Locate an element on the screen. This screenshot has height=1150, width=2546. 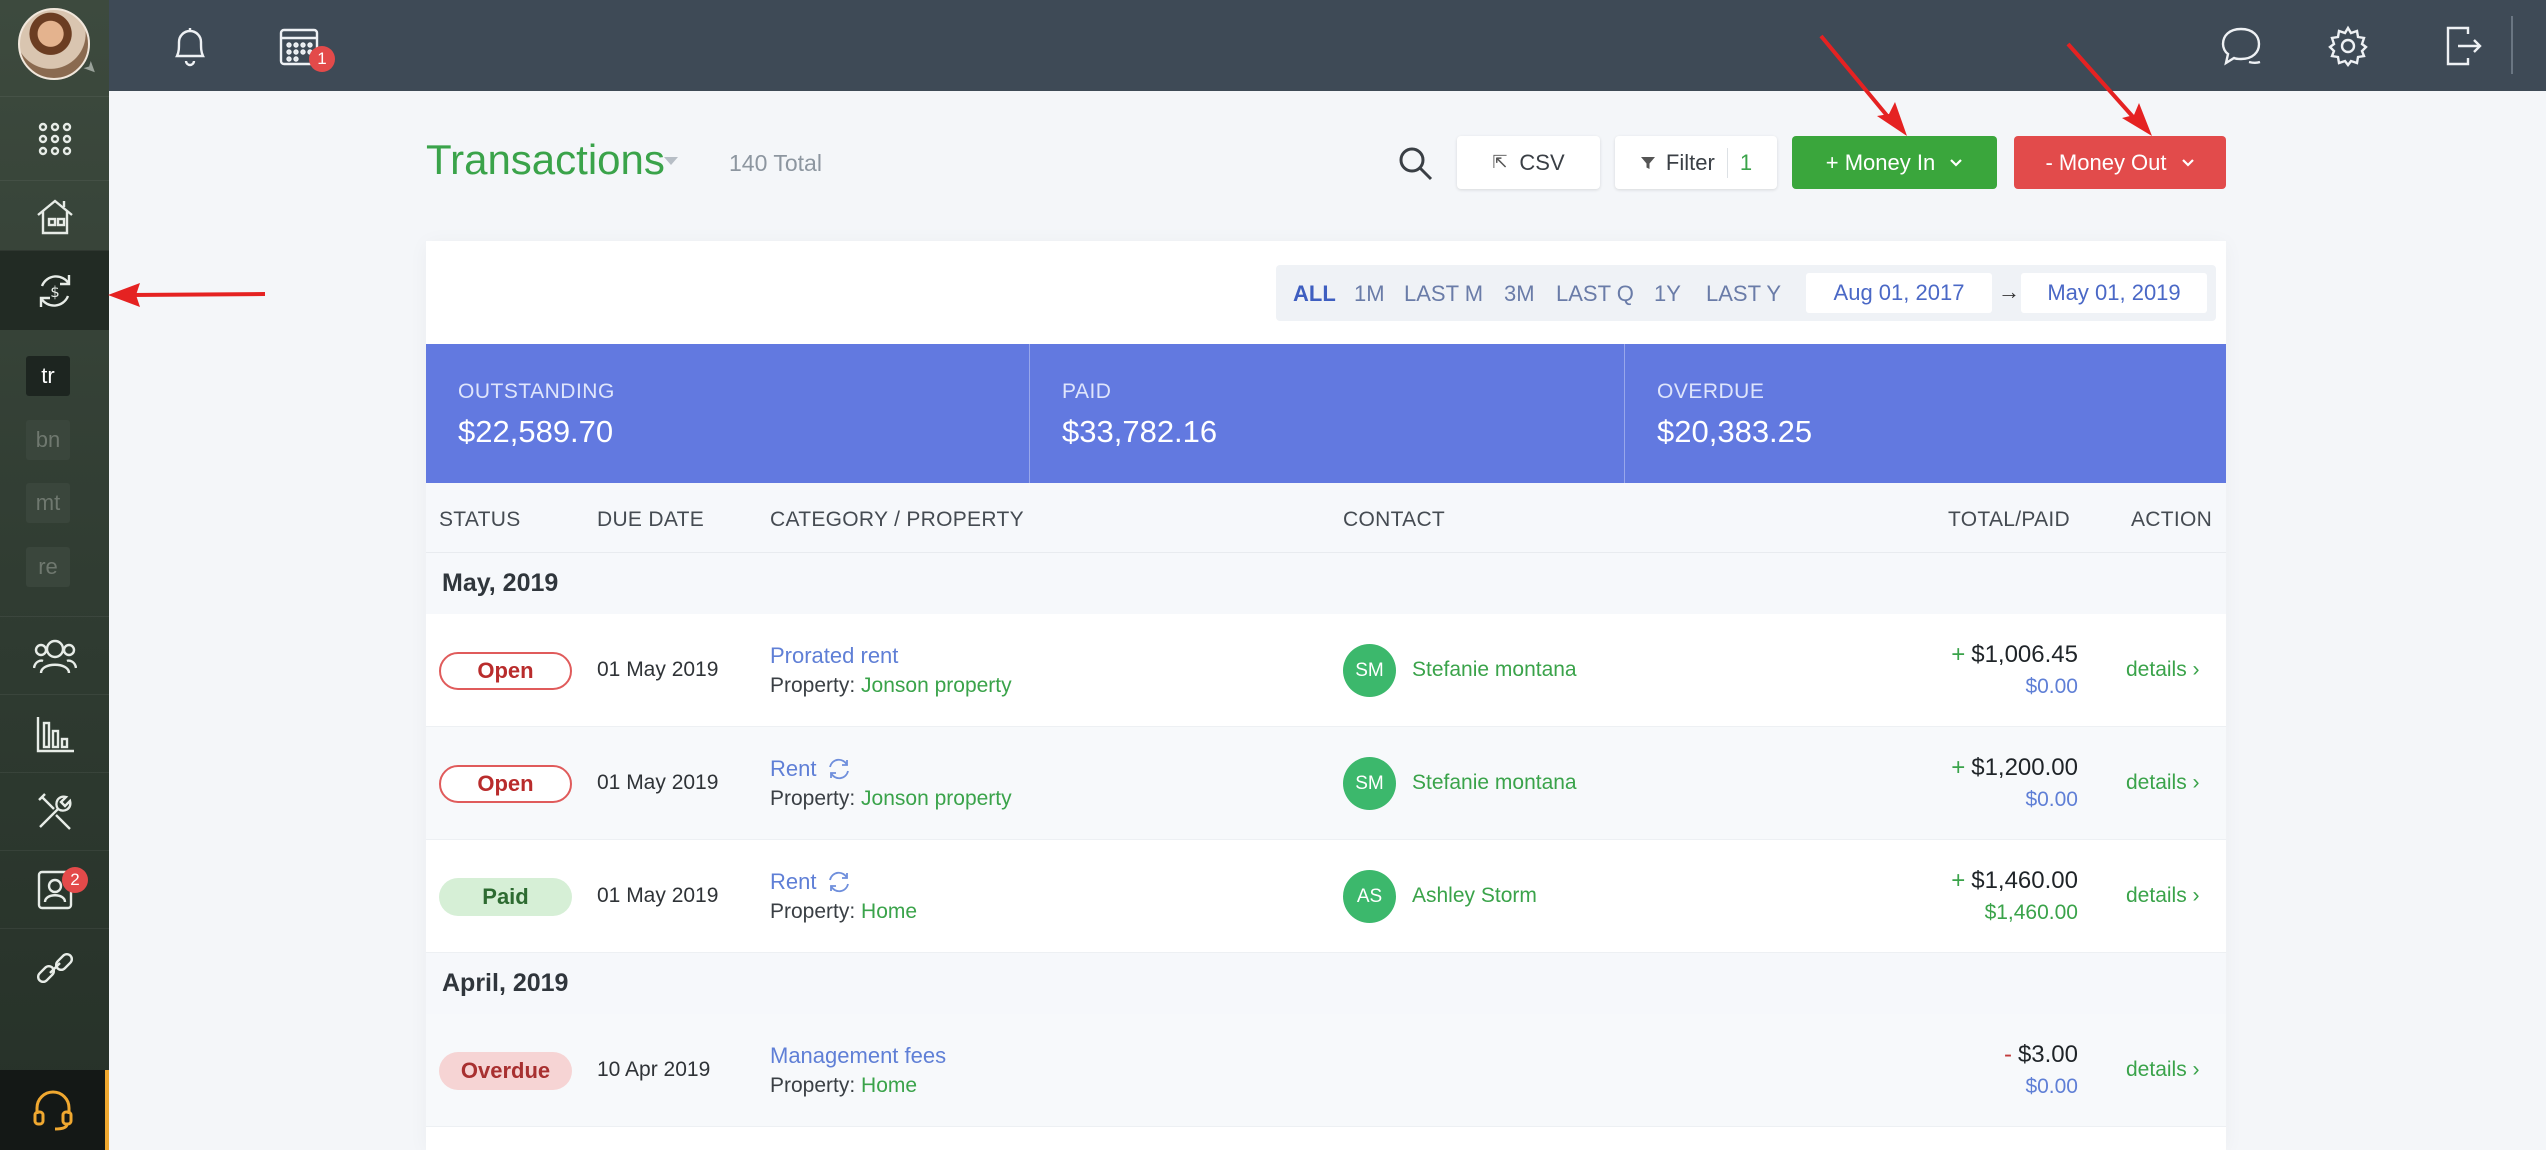
sidebar-item-transactions: $ is located at coordinates (54, 290).